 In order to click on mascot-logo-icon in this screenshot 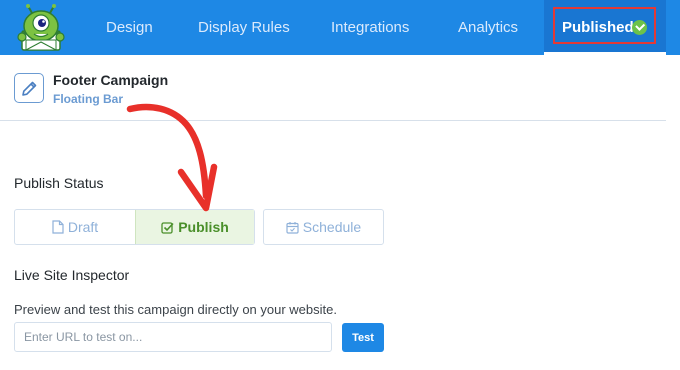, I will do `click(43, 28)`.